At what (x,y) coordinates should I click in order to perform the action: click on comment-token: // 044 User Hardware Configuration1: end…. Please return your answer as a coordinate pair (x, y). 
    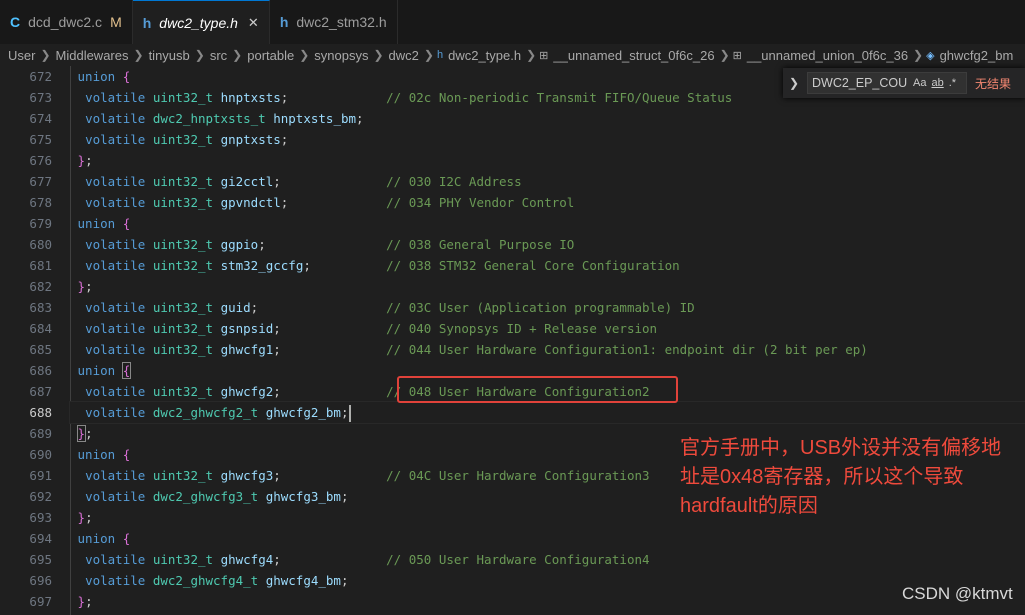
    Looking at the image, I should click on (627, 349).